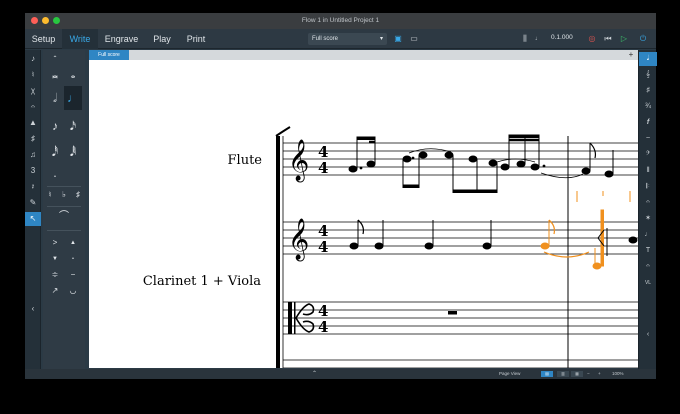 This screenshot has height=414, width=680. Describe the element at coordinates (648, 283) in the screenshot. I see `figured-bass-icon: VL` at that location.